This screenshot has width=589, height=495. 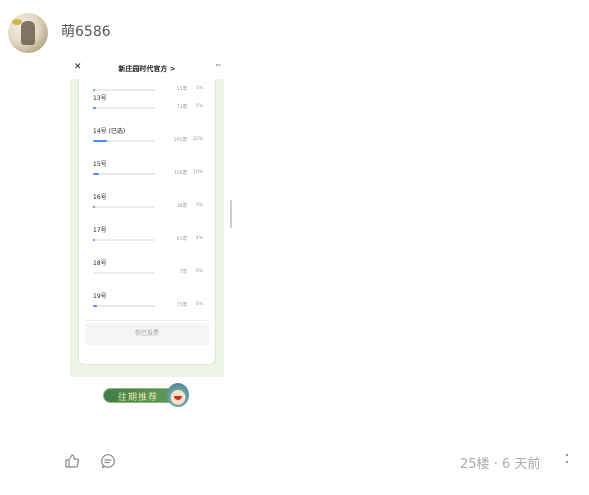 I want to click on more-vertical-icon, so click(x=567, y=461).